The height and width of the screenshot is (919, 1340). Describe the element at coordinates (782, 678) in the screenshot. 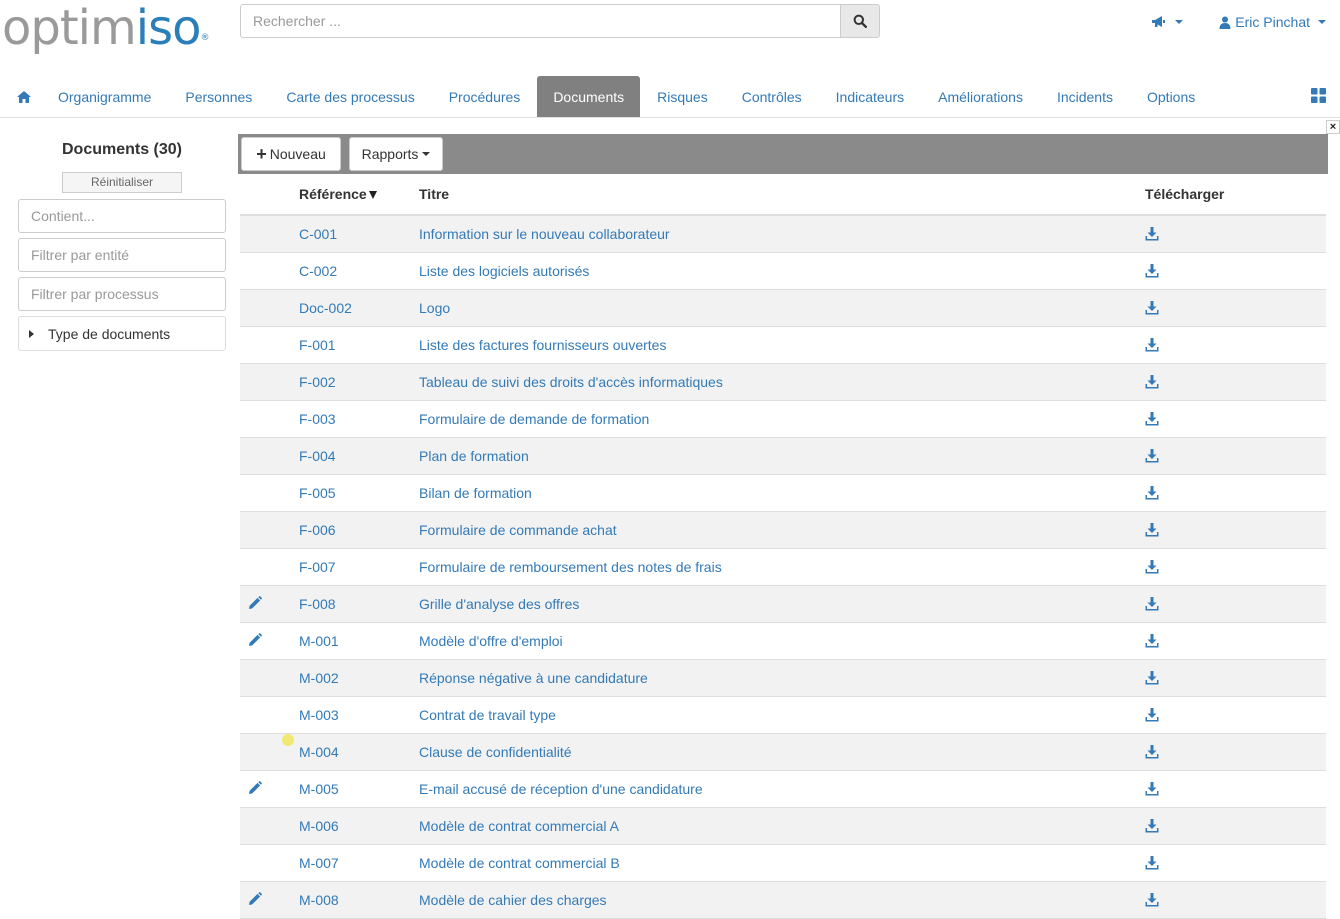

I see `row-title-link: Réponse négative à une candidature` at that location.